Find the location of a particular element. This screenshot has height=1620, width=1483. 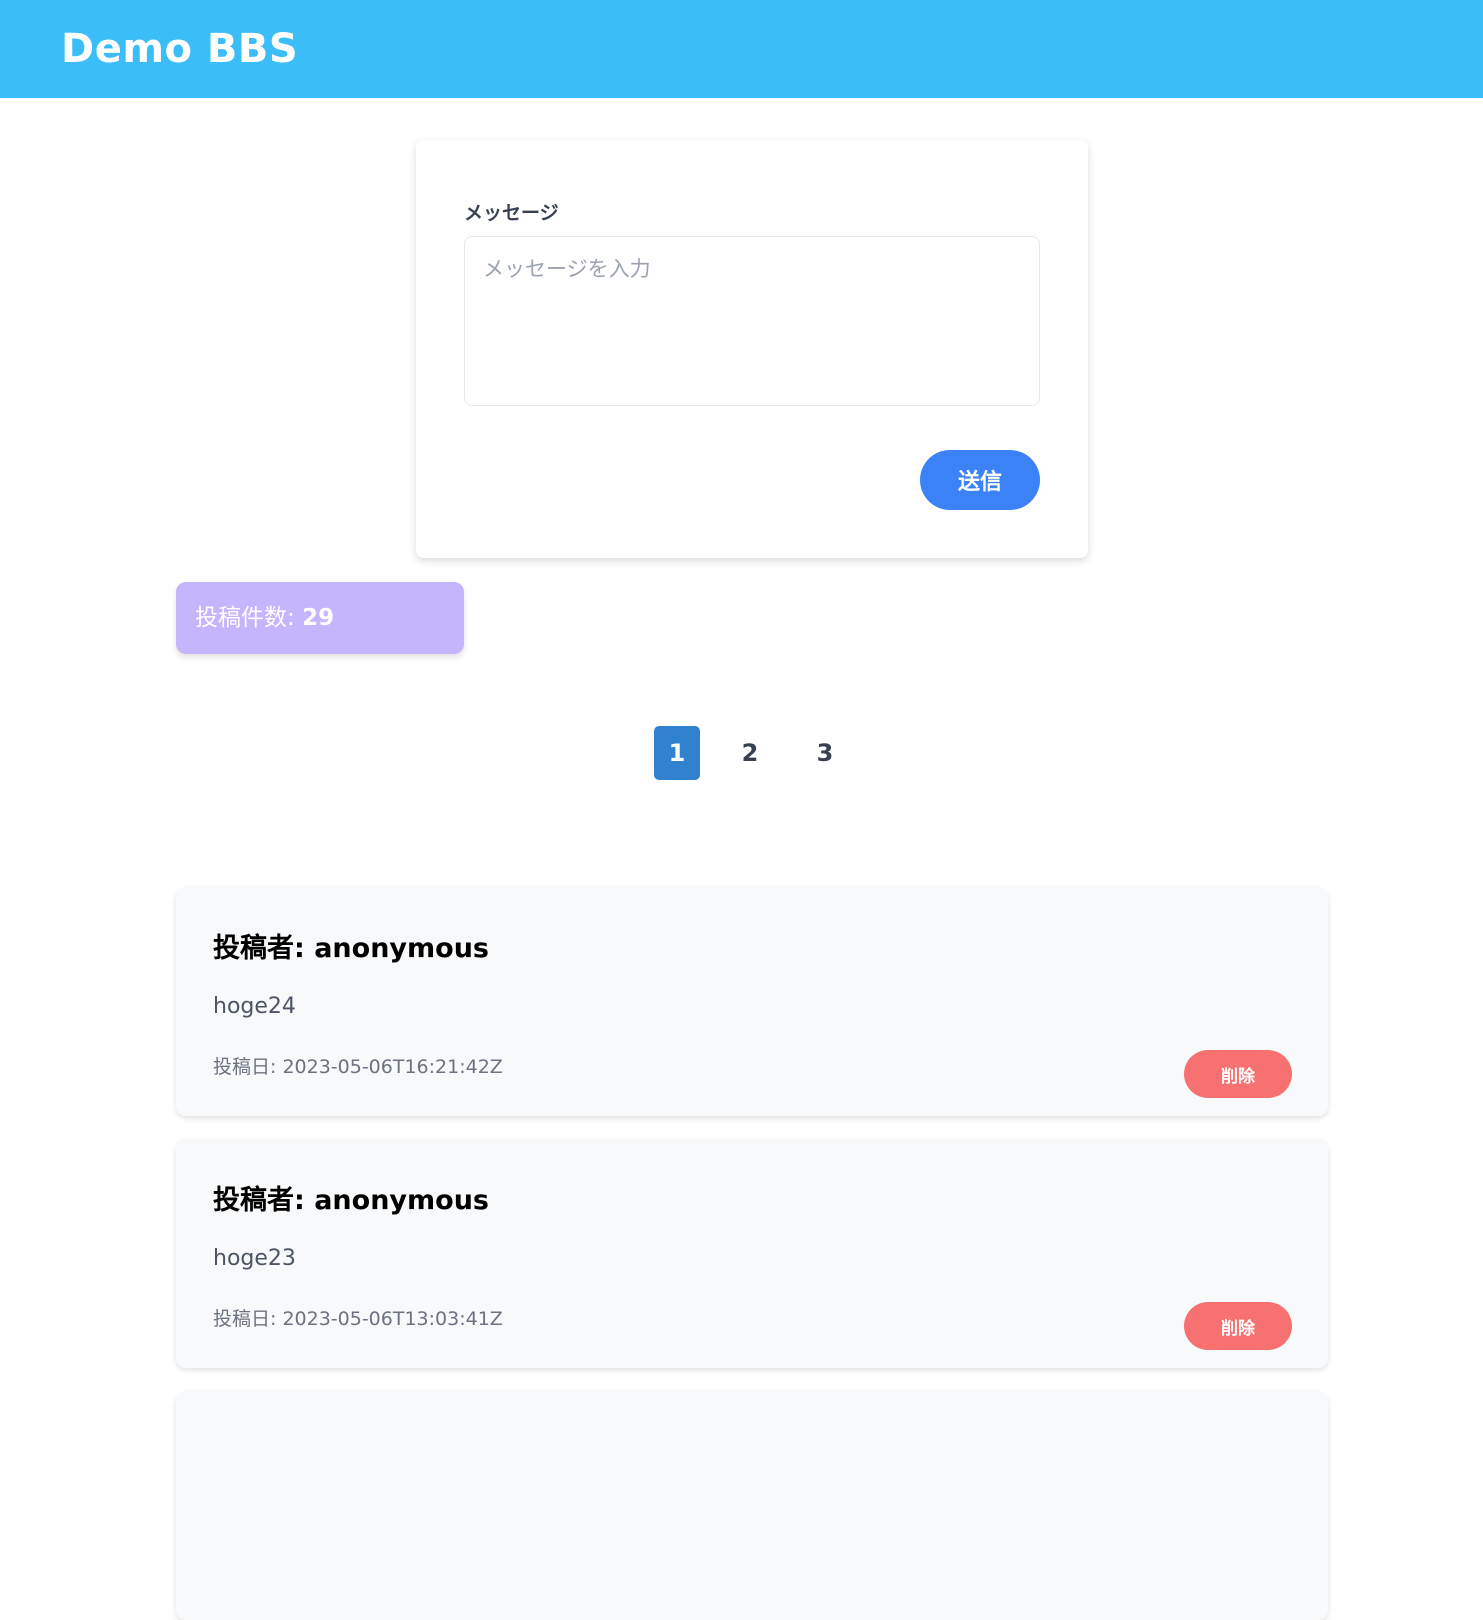

post-count-label: 投稿件数: is located at coordinates (249, 618).